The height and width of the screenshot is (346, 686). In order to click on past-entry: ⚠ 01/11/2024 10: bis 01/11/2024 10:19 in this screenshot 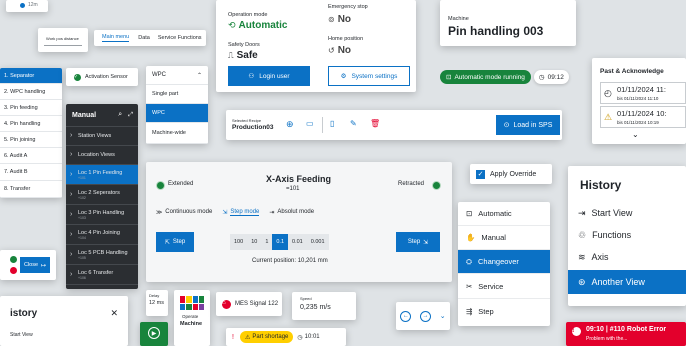, I will do `click(643, 117)`.